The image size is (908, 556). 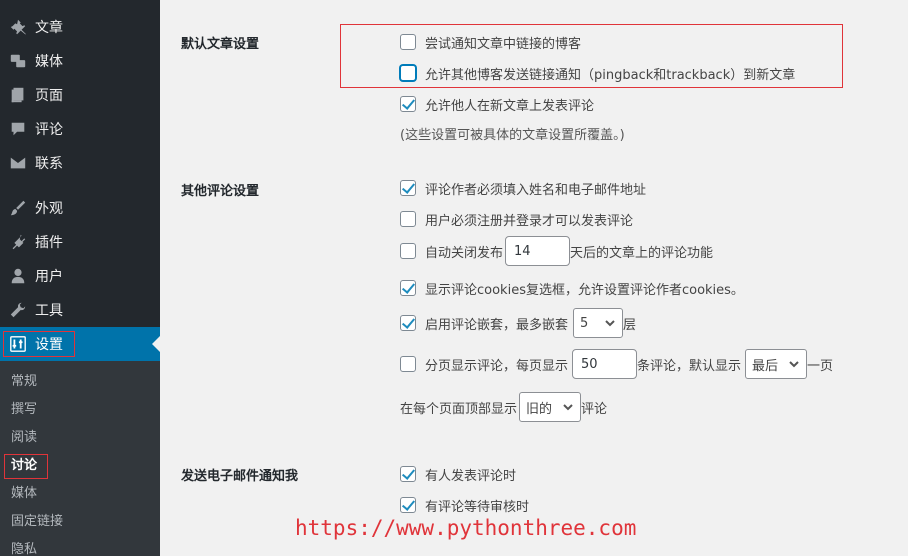 I want to click on sidebar-item-appearance: 外观, so click(x=80, y=208).